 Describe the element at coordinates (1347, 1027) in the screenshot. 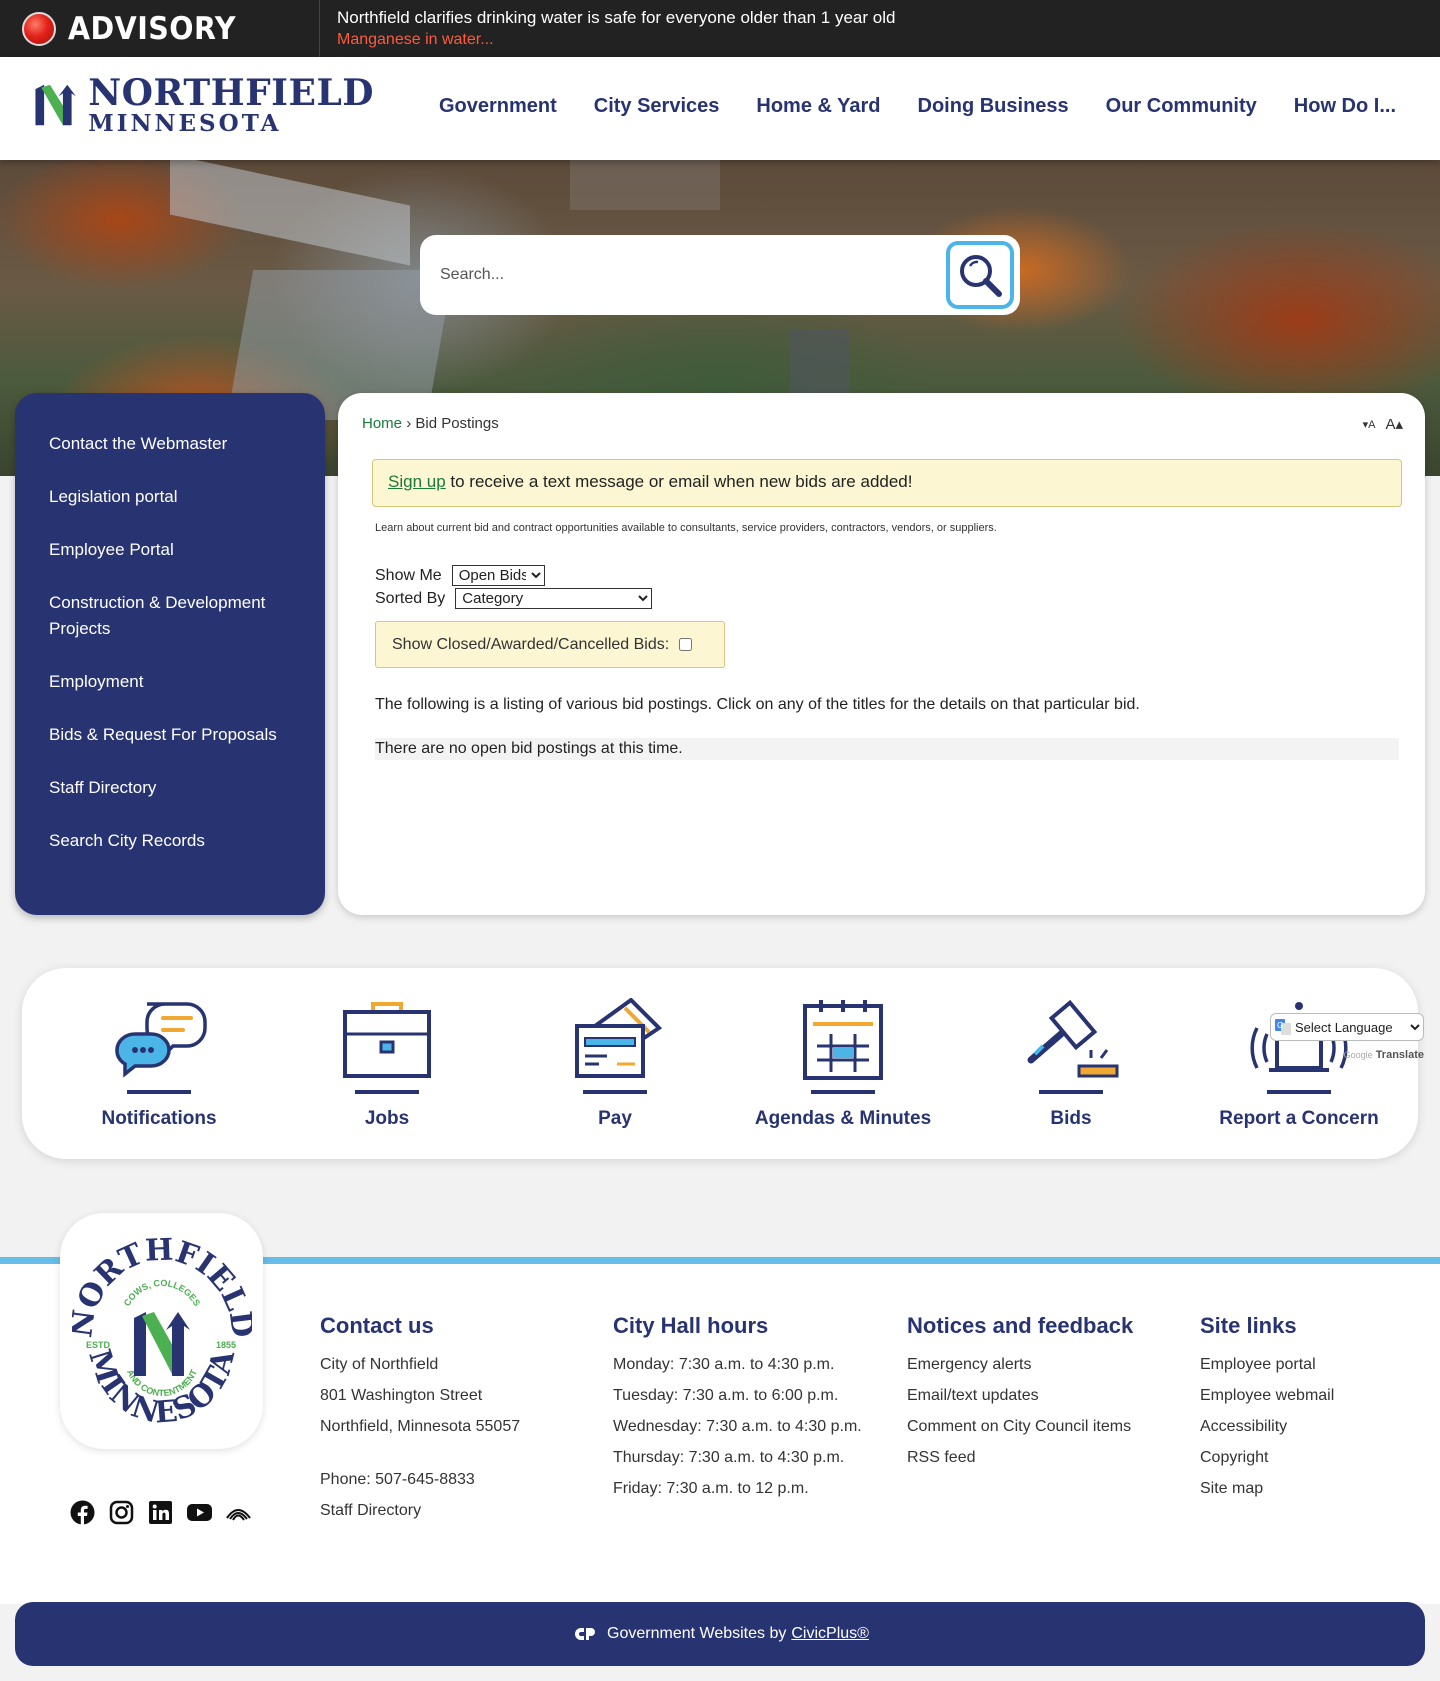

I see `language-select: Select Language` at that location.